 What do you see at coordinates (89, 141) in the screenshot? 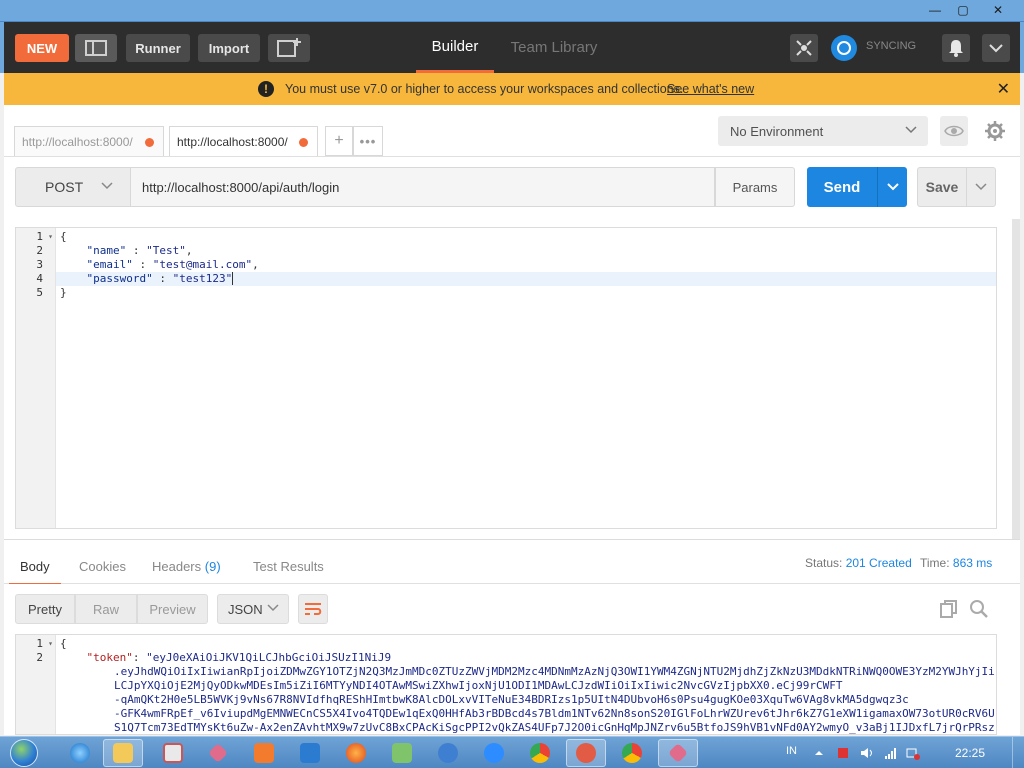
I see `request-tab: http://localhost:8000/` at bounding box center [89, 141].